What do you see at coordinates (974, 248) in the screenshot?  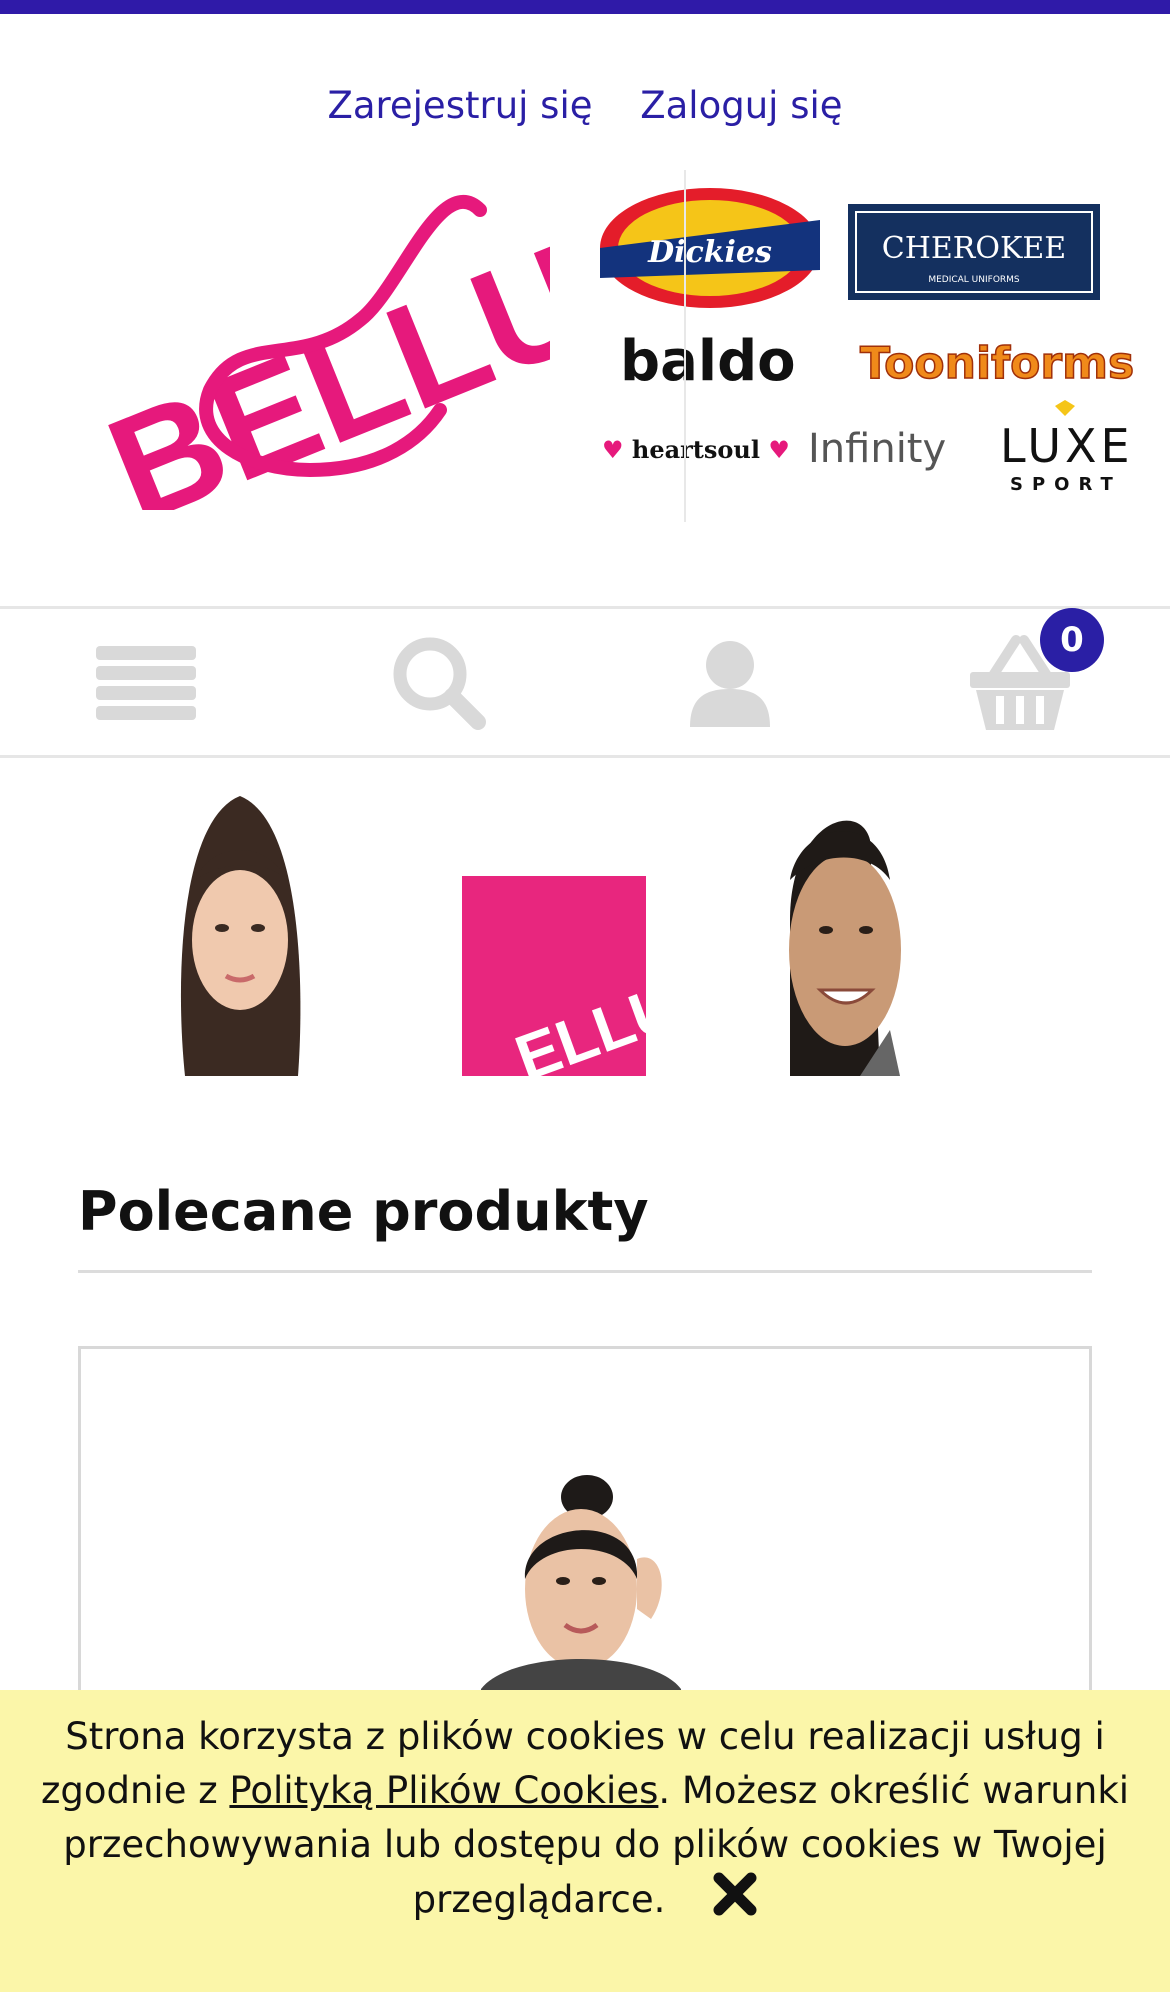 I see `svg-text: CHEROKEE` at bounding box center [974, 248].